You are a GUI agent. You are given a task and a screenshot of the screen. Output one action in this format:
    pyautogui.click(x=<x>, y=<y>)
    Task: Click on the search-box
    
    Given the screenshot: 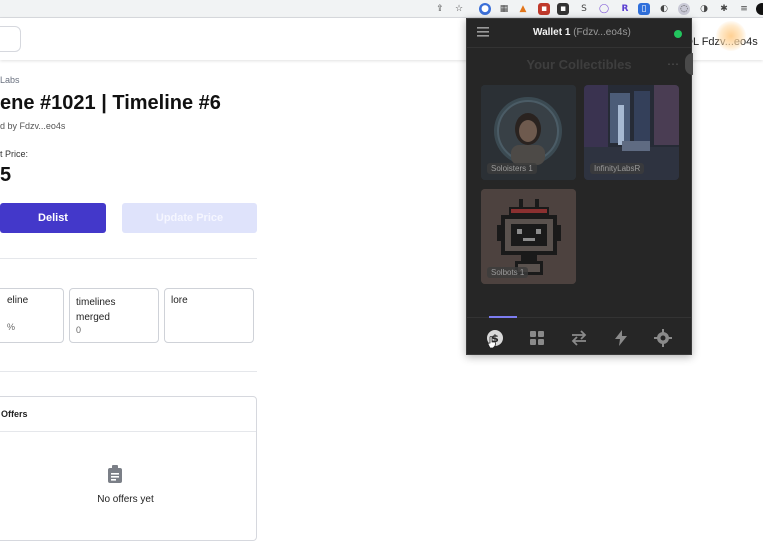 What is the action you would take?
    pyautogui.click(x=10, y=39)
    